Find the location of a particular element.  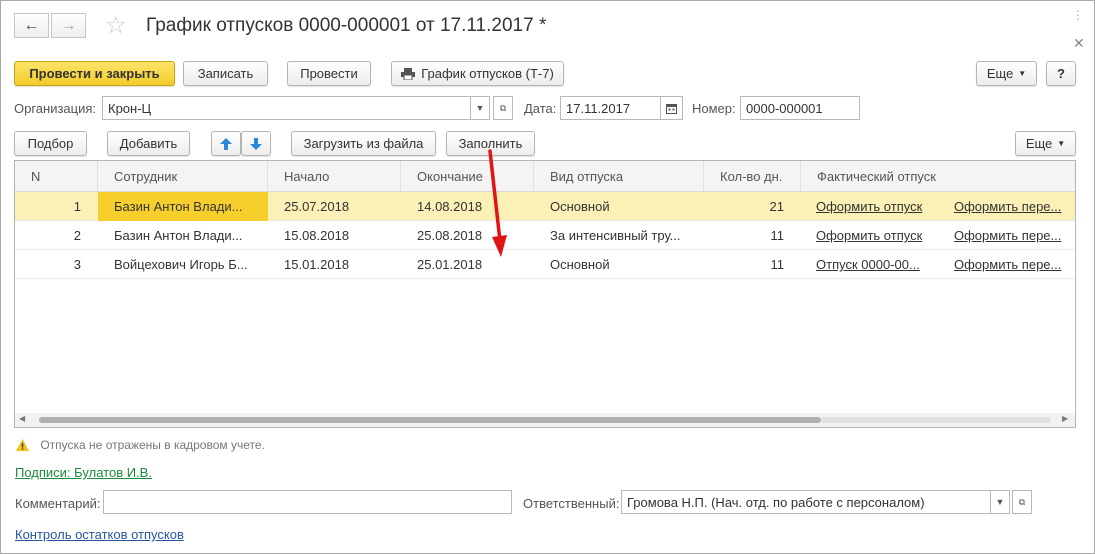

post-and-close-button: Провести и закрыть is located at coordinates (94, 73).